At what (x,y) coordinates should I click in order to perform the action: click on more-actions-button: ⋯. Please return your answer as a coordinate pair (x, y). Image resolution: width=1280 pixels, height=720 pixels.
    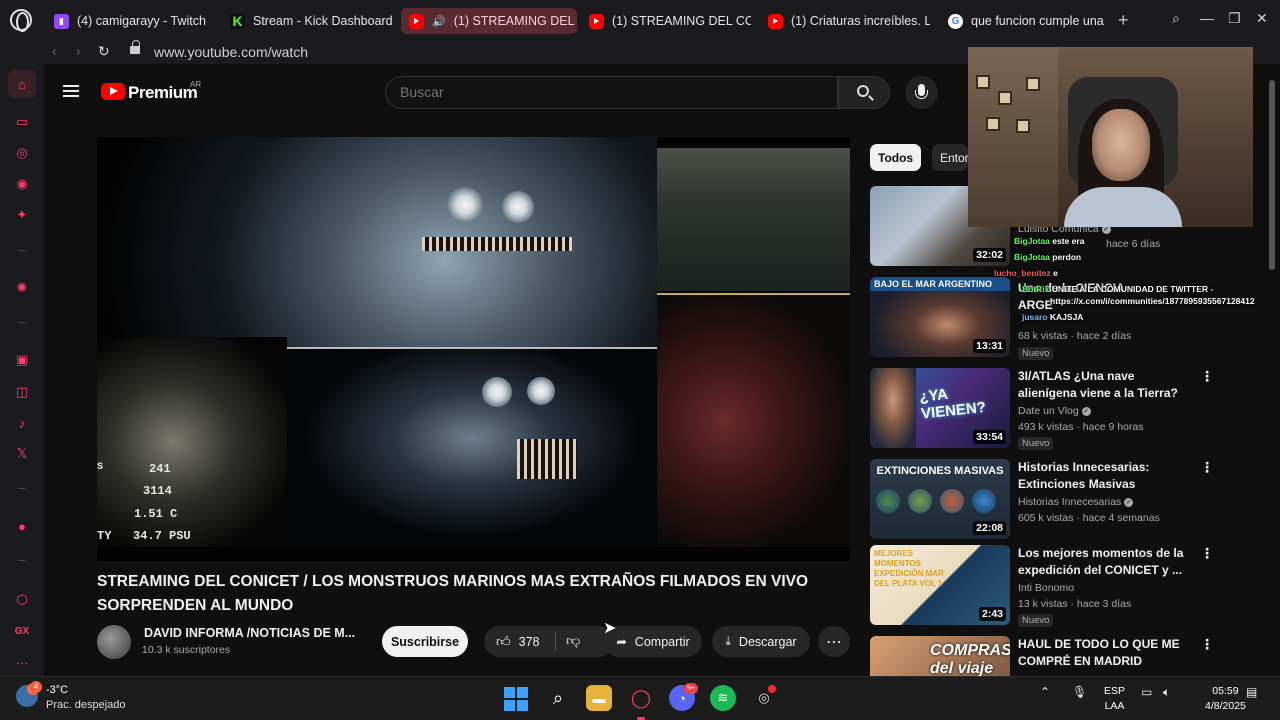
    Looking at the image, I should click on (834, 641).